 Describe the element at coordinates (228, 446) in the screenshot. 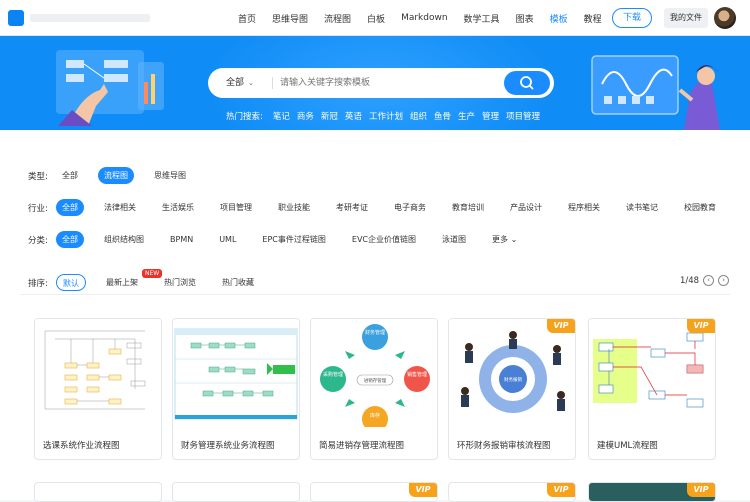

I see `template-title: 财务管理系统业务流程图` at that location.